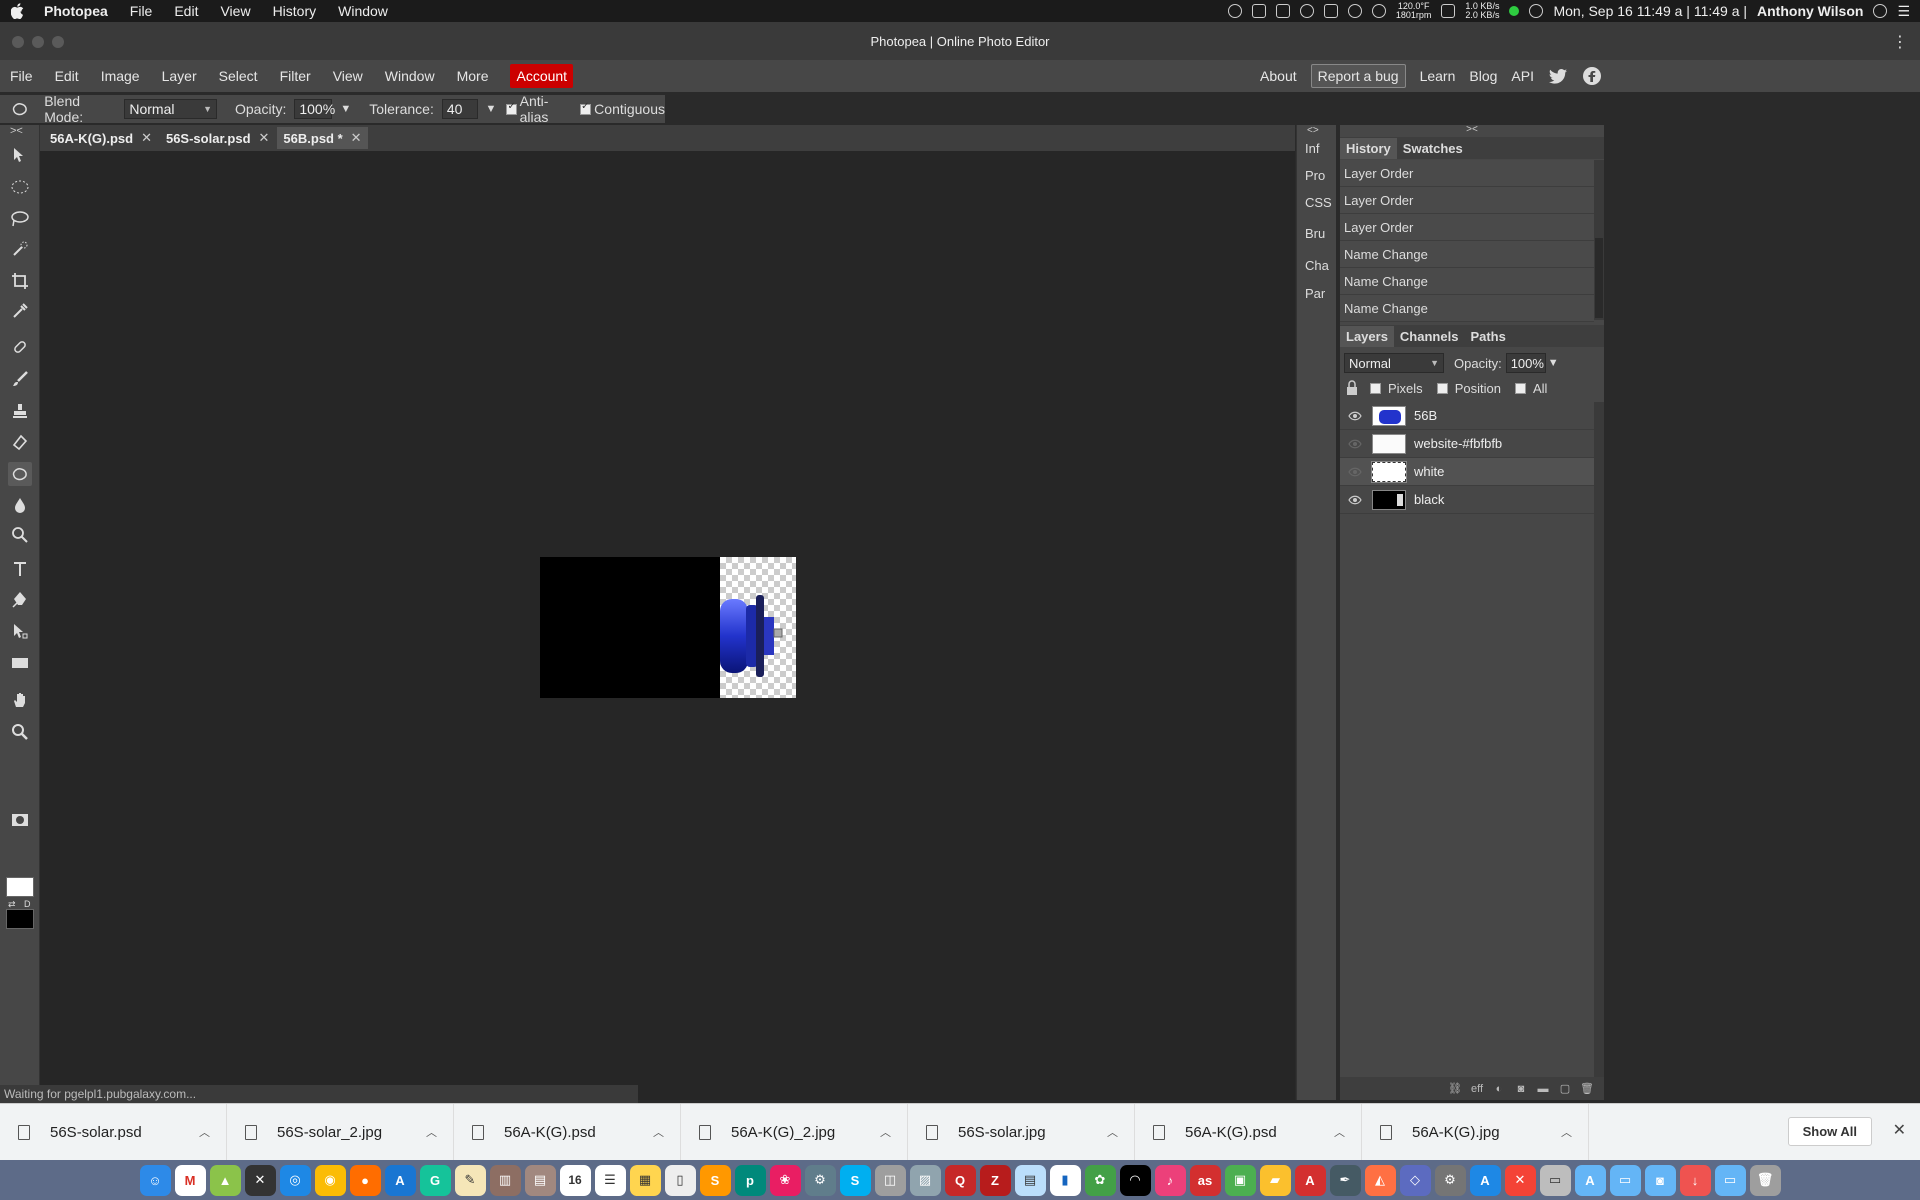 This screenshot has height=1200, width=1920. I want to click on card-icon, so click(1282, 11).